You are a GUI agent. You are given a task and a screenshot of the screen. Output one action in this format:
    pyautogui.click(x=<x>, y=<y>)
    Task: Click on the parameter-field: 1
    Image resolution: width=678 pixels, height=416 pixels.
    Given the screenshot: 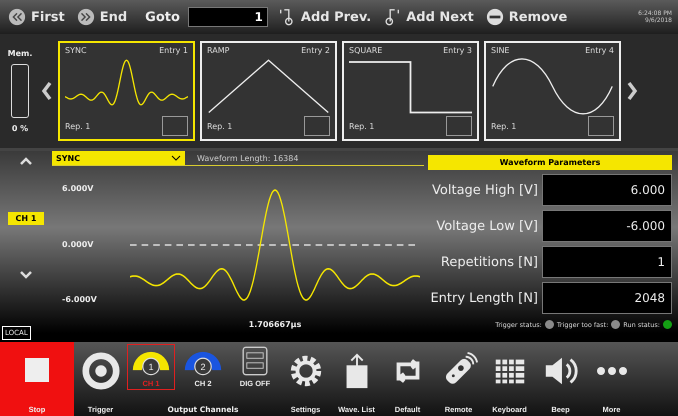 What is the action you would take?
    pyautogui.click(x=607, y=262)
    